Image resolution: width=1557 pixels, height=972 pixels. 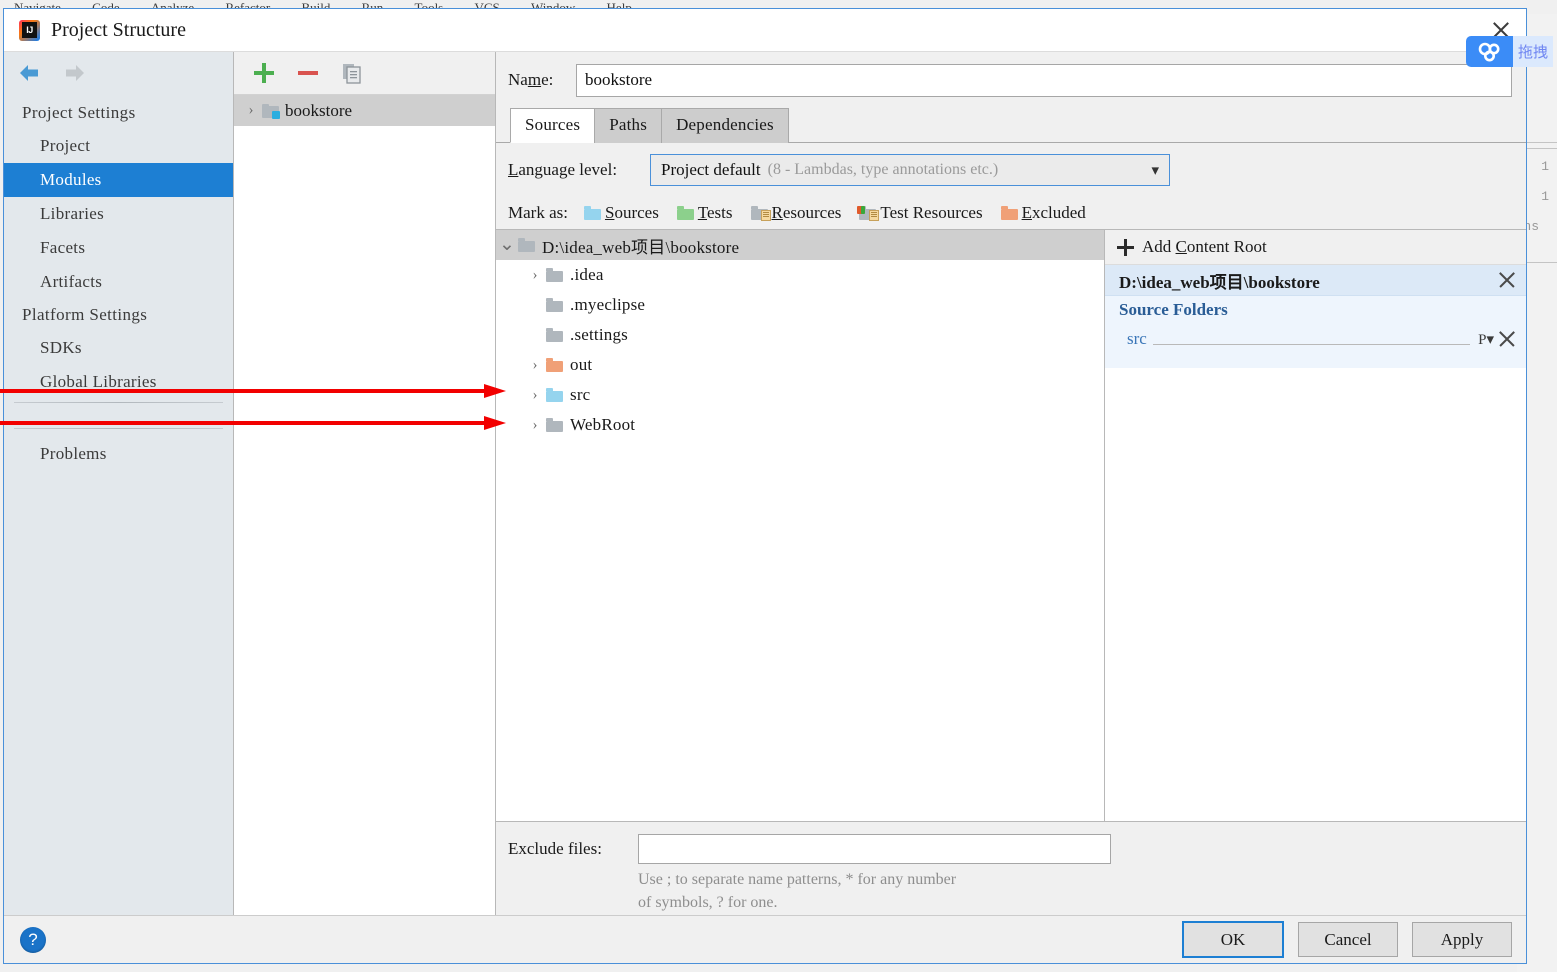 I want to click on mark-as-excluded-button: Excluded, so click(x=1043, y=213).